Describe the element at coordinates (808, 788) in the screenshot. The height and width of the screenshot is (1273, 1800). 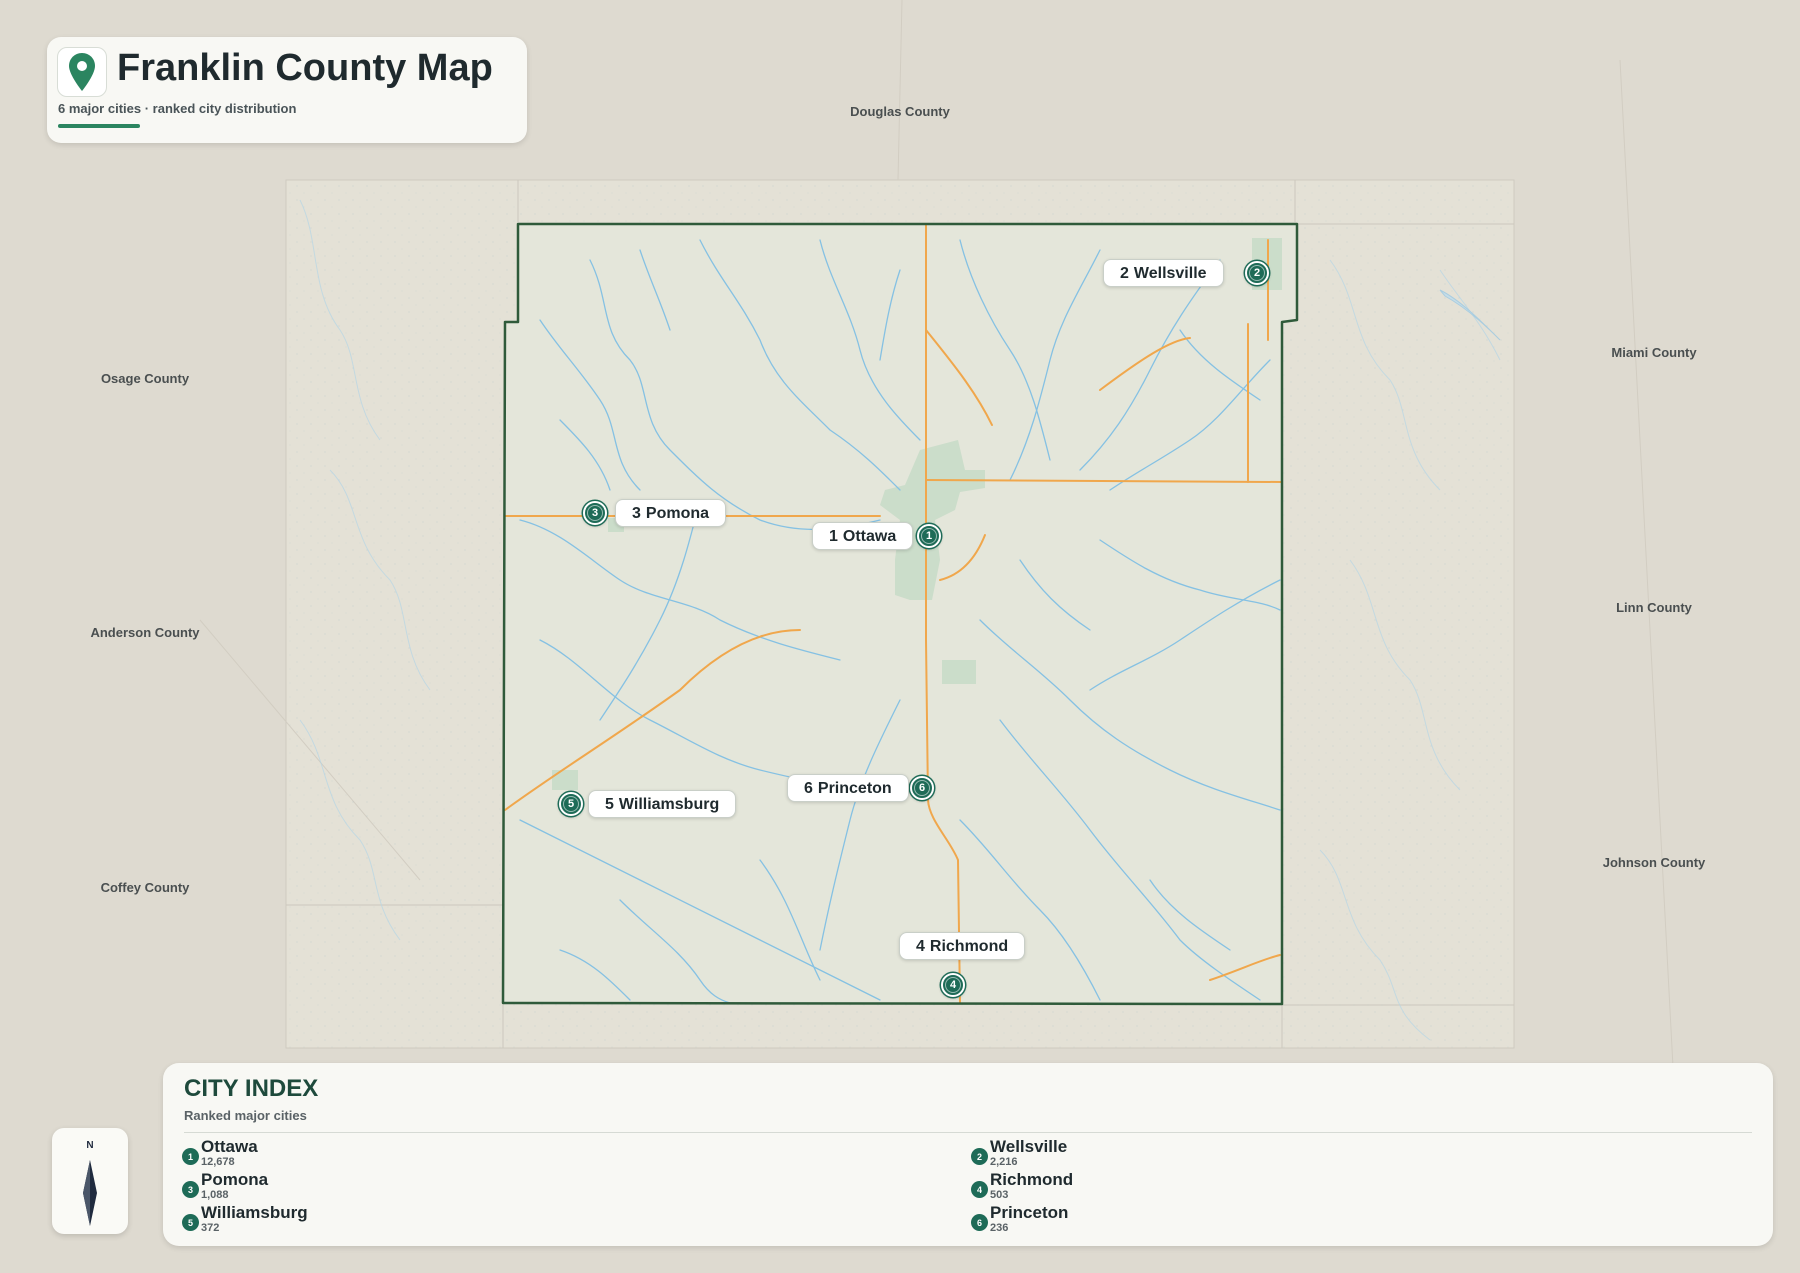
I see `city-label-rank: 6` at that location.